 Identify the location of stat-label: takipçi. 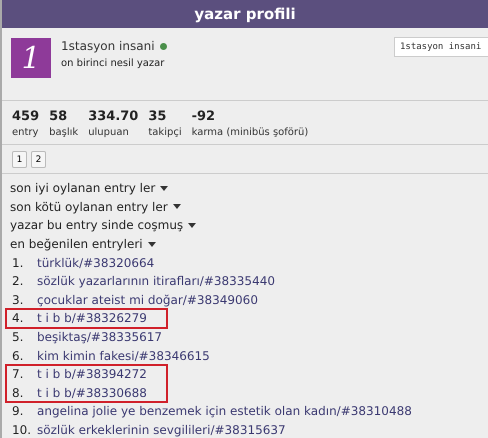
(165, 132).